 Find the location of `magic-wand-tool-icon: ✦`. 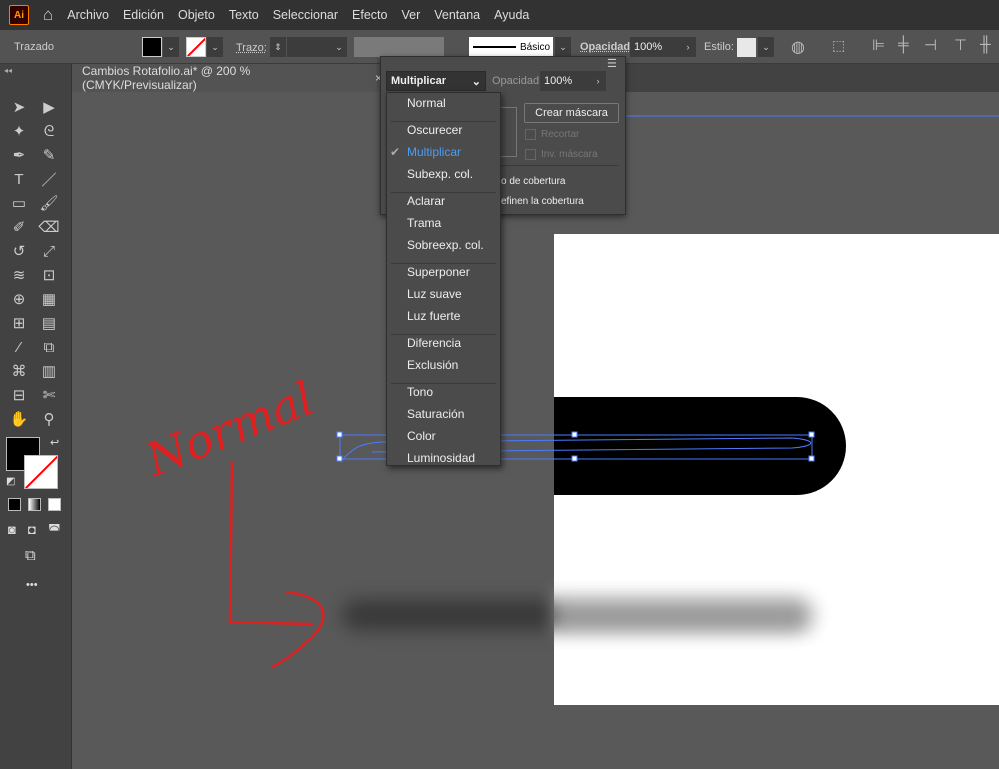

magic-wand-tool-icon: ✦ is located at coordinates (19, 131).